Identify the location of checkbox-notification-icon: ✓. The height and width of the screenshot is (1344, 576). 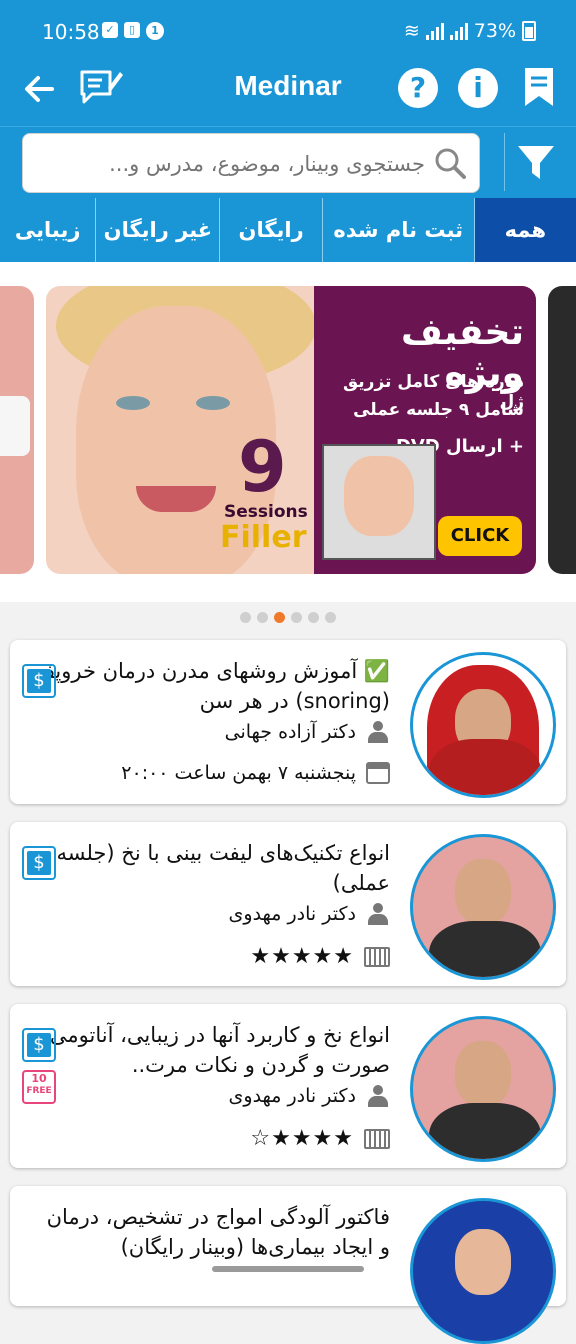
(110, 30).